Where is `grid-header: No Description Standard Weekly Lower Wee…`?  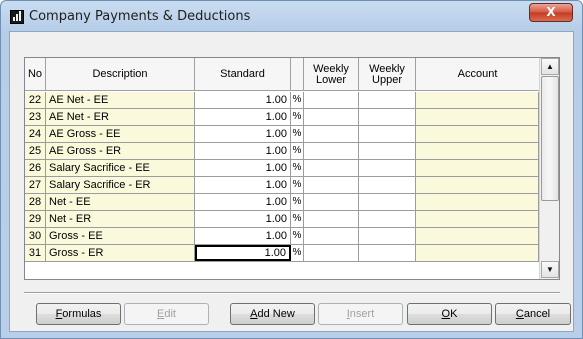 grid-header: No Description Standard Weekly Lower Wee… is located at coordinates (282, 74).